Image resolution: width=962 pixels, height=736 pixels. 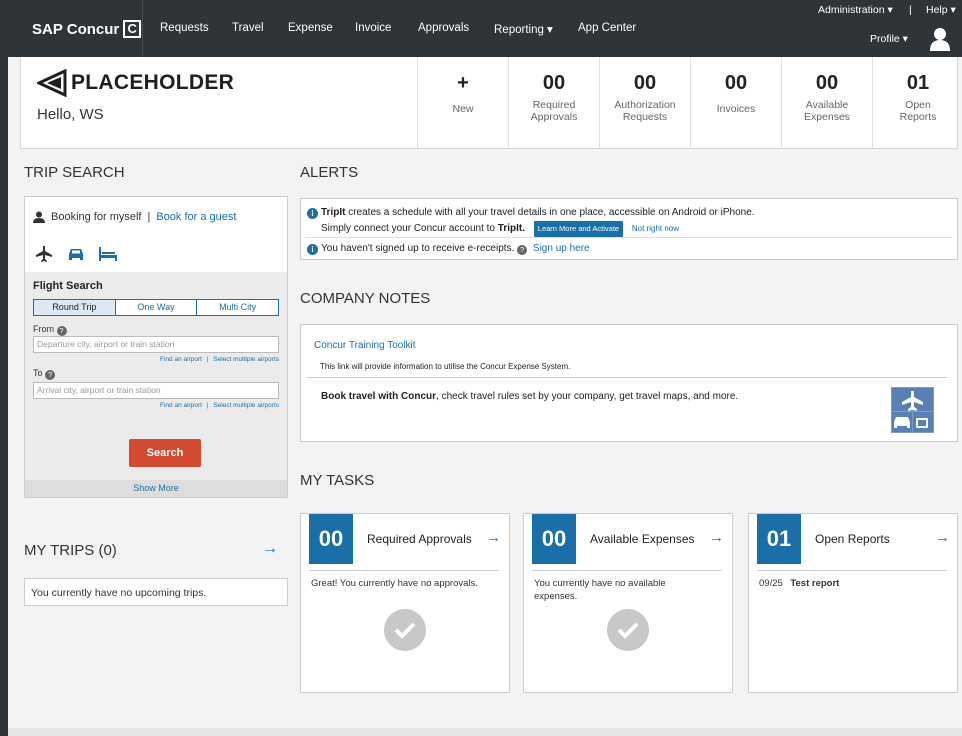 What do you see at coordinates (405, 630) in the screenshot?
I see `checkmark-icon` at bounding box center [405, 630].